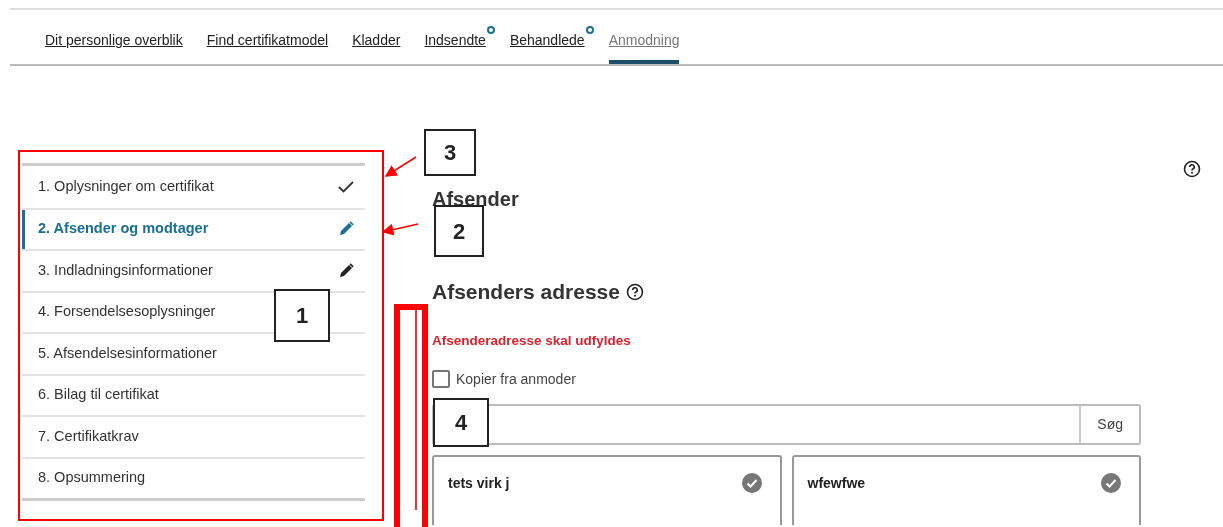  Describe the element at coordinates (450, 152) in the screenshot. I see `callout-label: 3` at that location.